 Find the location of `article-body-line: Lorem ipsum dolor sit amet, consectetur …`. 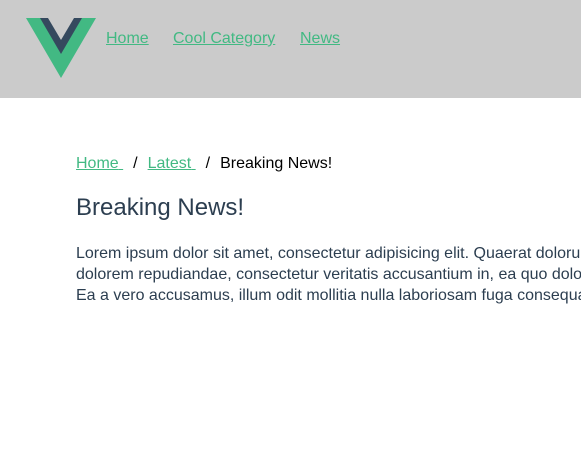

article-body-line: Lorem ipsum dolor sit amet, consectetur … is located at coordinates (328, 253).